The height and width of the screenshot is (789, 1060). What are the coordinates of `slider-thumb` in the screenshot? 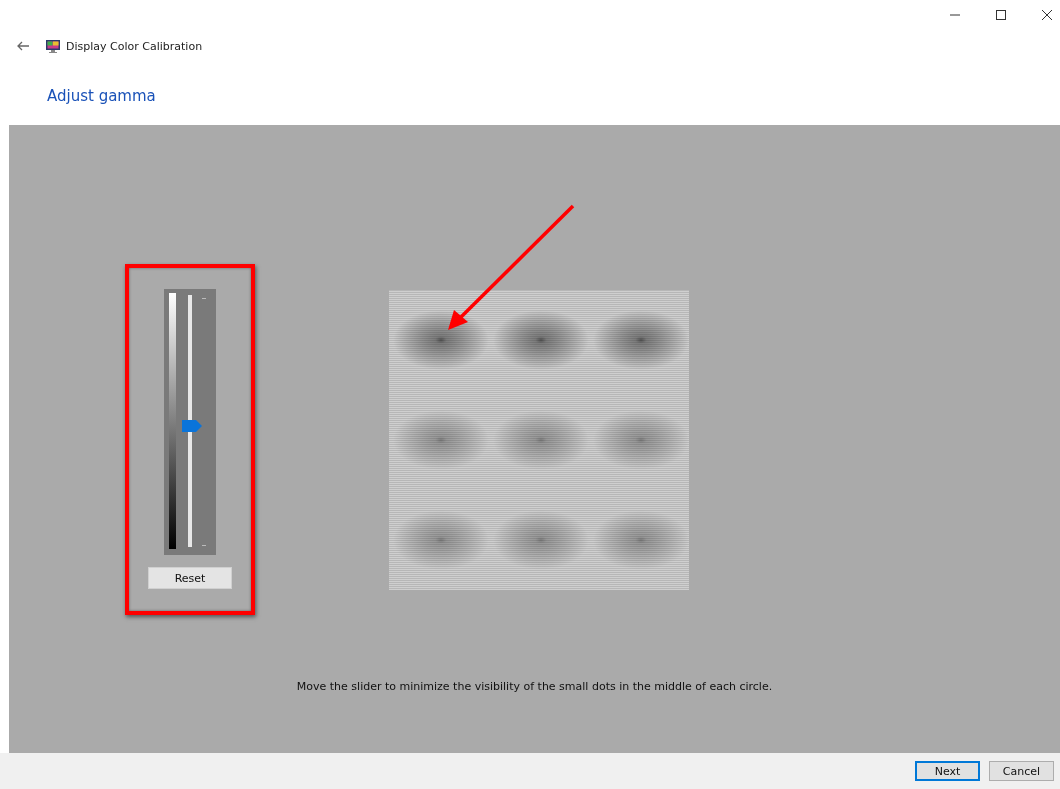 It's located at (192, 426).